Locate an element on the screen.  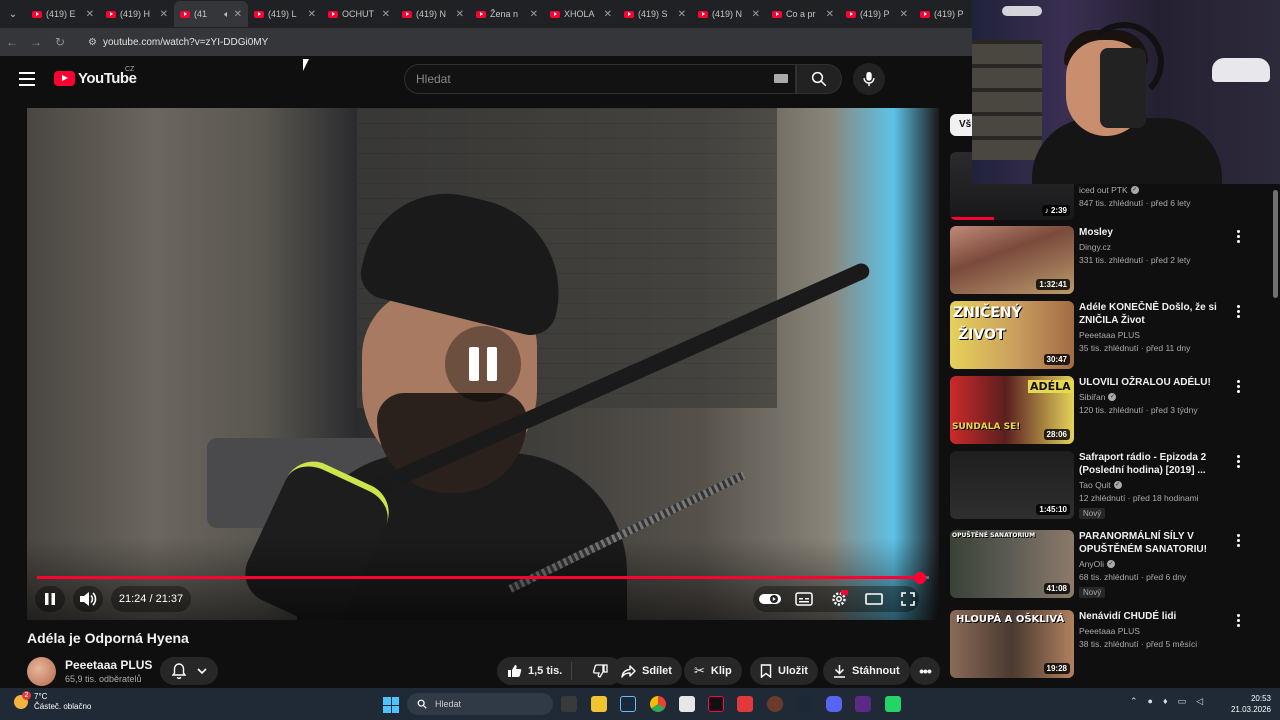
search-input is located at coordinates (575, 79).